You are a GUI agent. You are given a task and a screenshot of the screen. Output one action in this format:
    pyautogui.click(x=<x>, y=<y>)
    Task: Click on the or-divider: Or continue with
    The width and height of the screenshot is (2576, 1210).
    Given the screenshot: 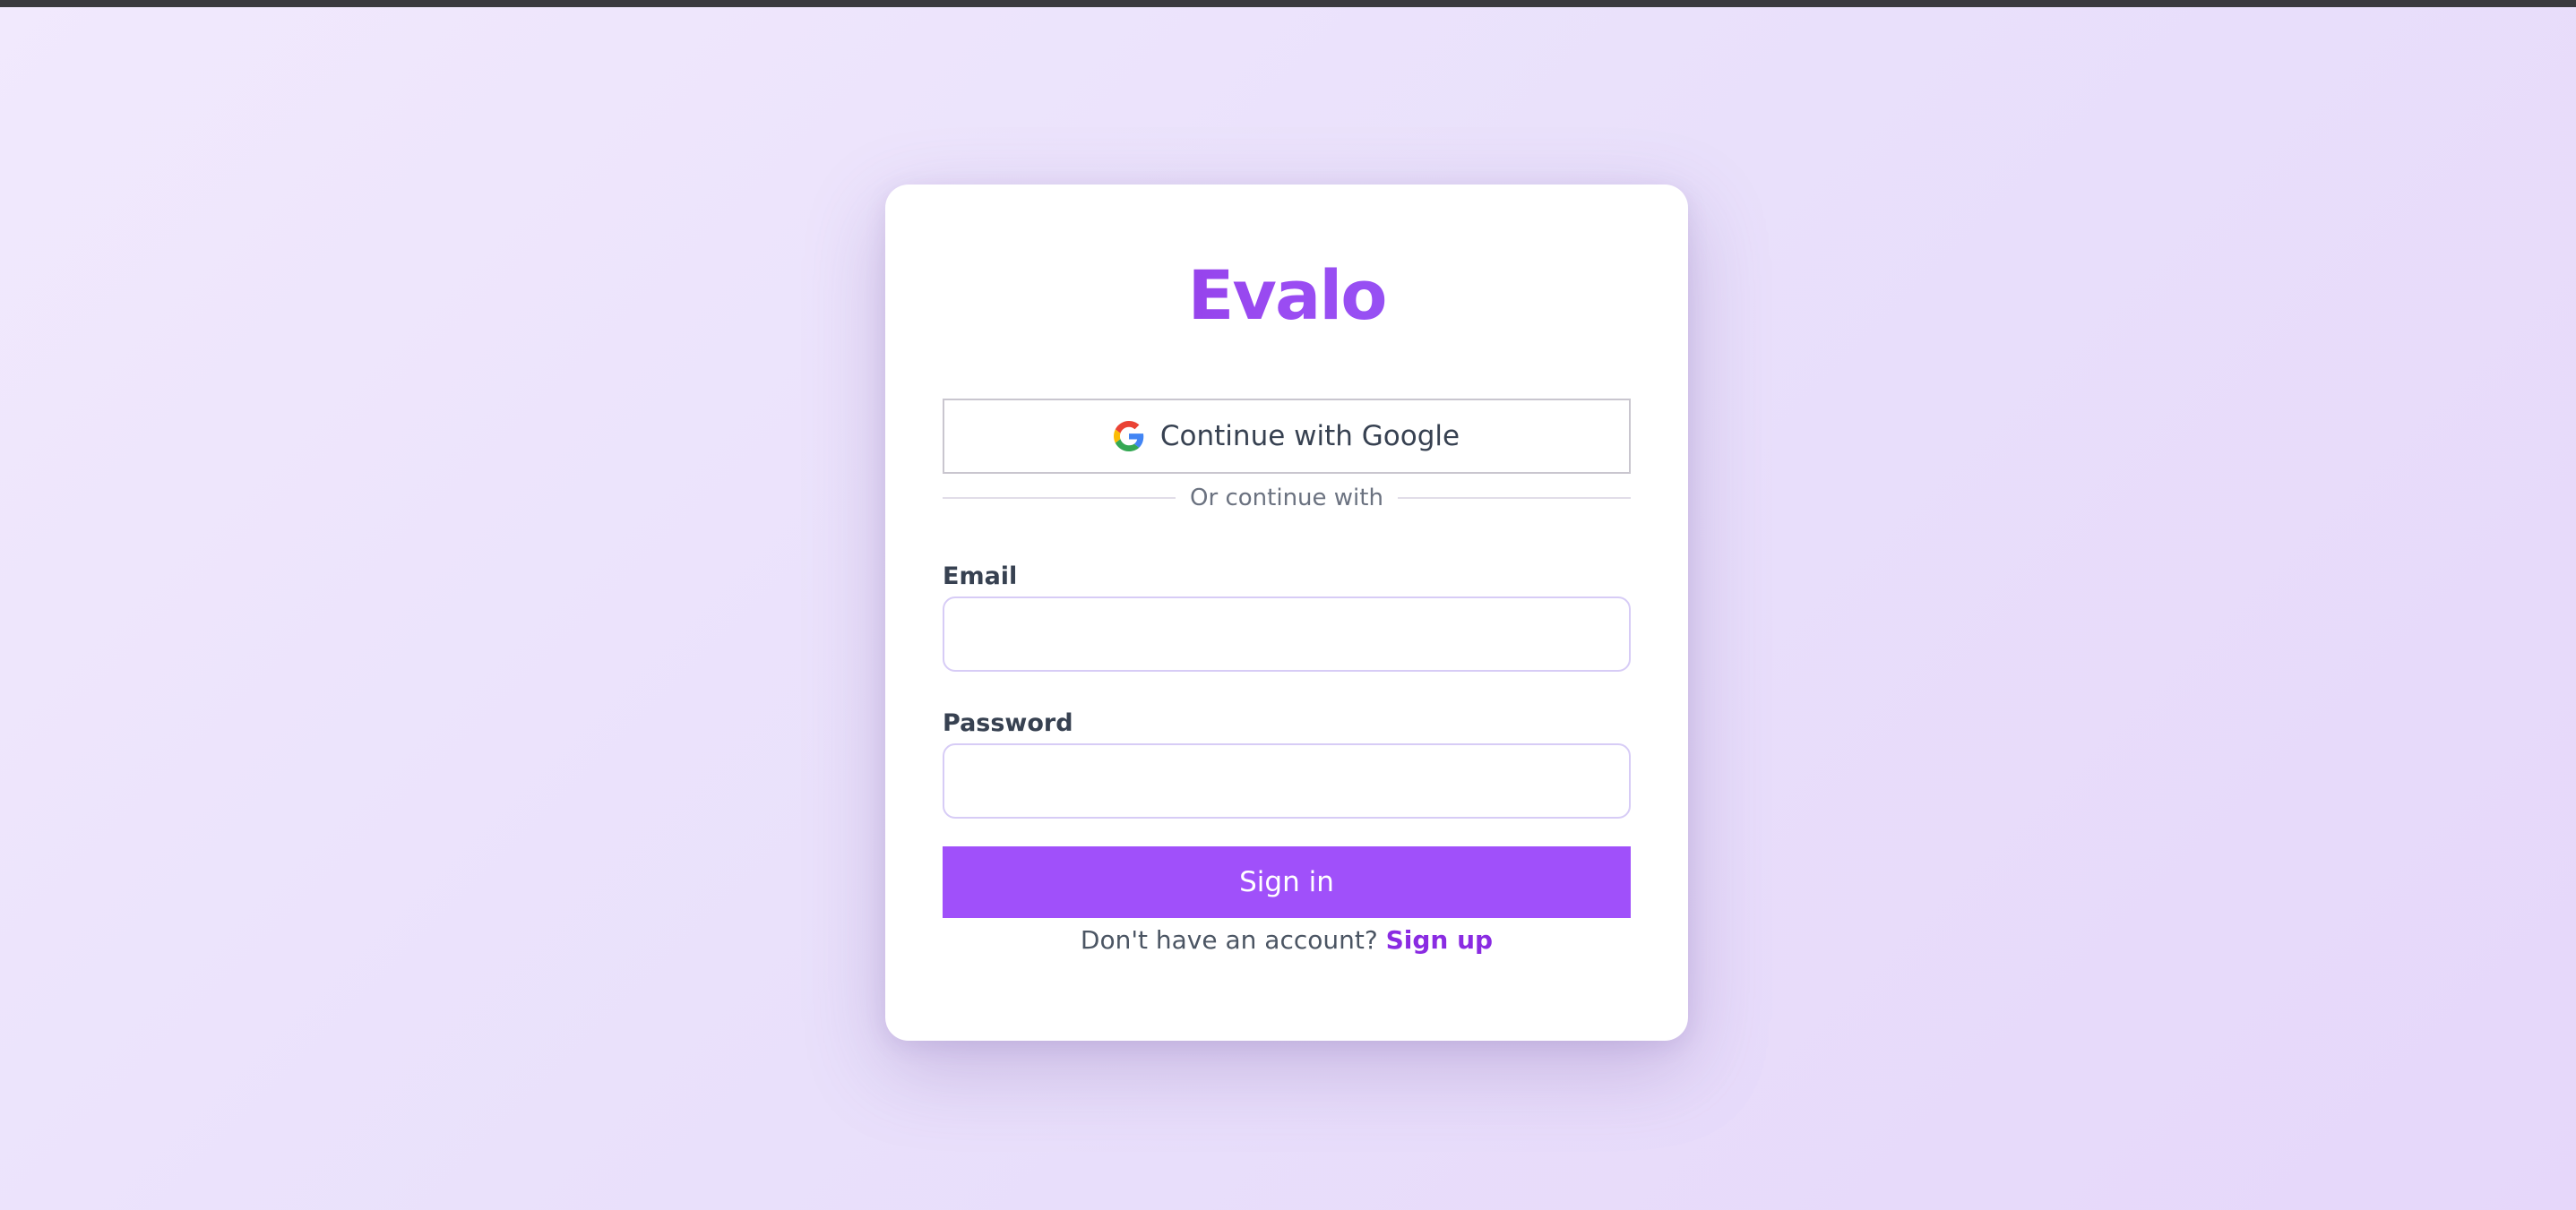 What is the action you would take?
    pyautogui.click(x=1287, y=498)
    